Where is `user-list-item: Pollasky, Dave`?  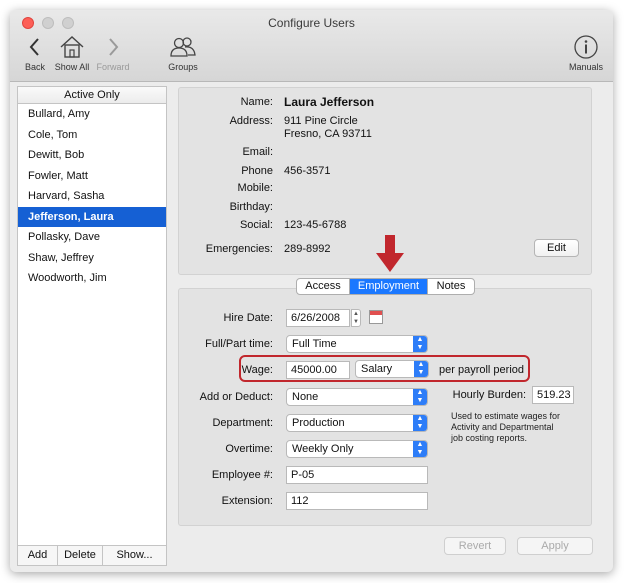 user-list-item: Pollasky, Dave is located at coordinates (92, 237).